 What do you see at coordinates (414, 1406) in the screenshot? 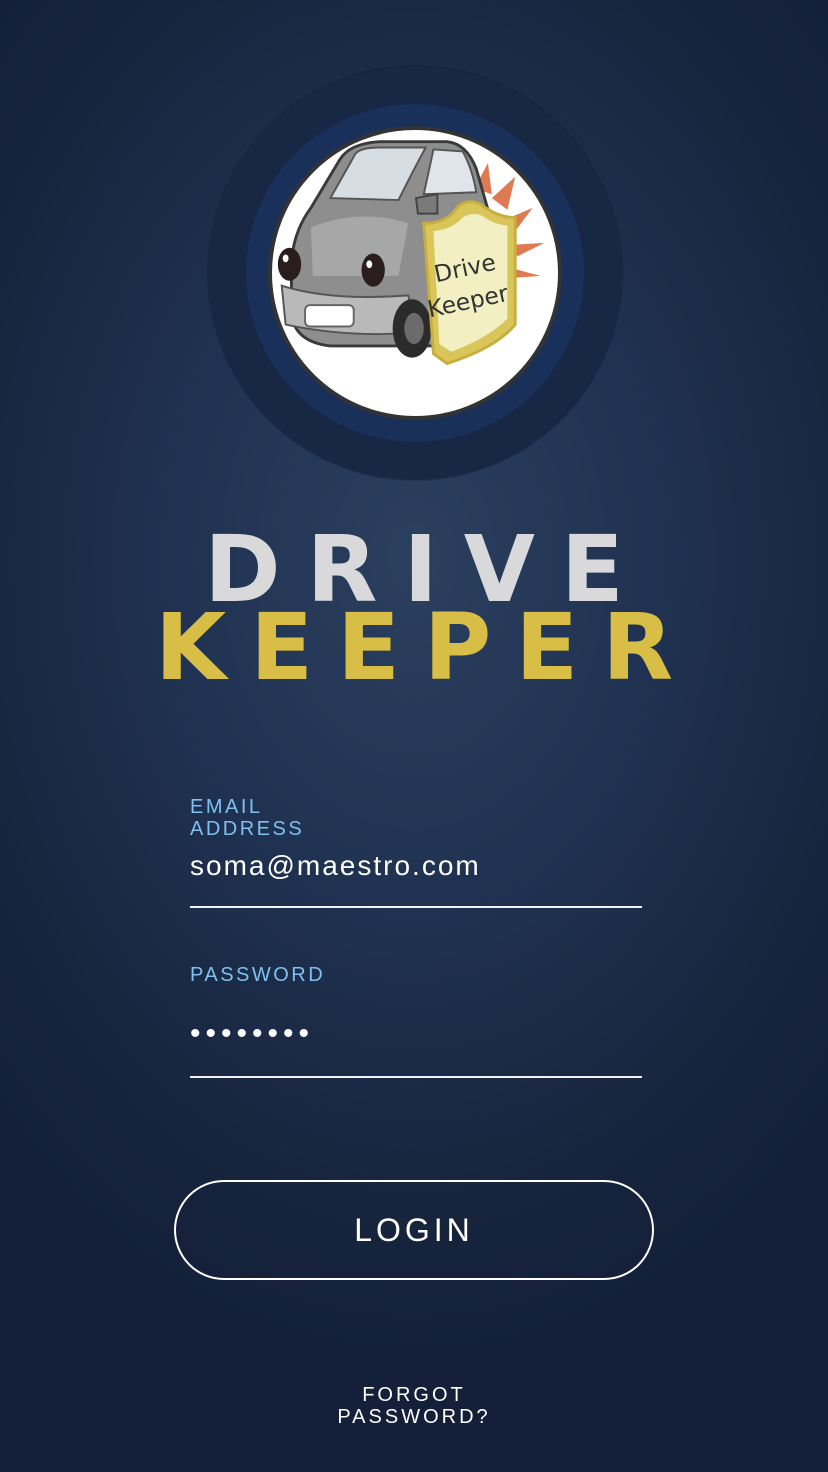
I see `forgot-password-link: FORGOT PASSWORD?` at bounding box center [414, 1406].